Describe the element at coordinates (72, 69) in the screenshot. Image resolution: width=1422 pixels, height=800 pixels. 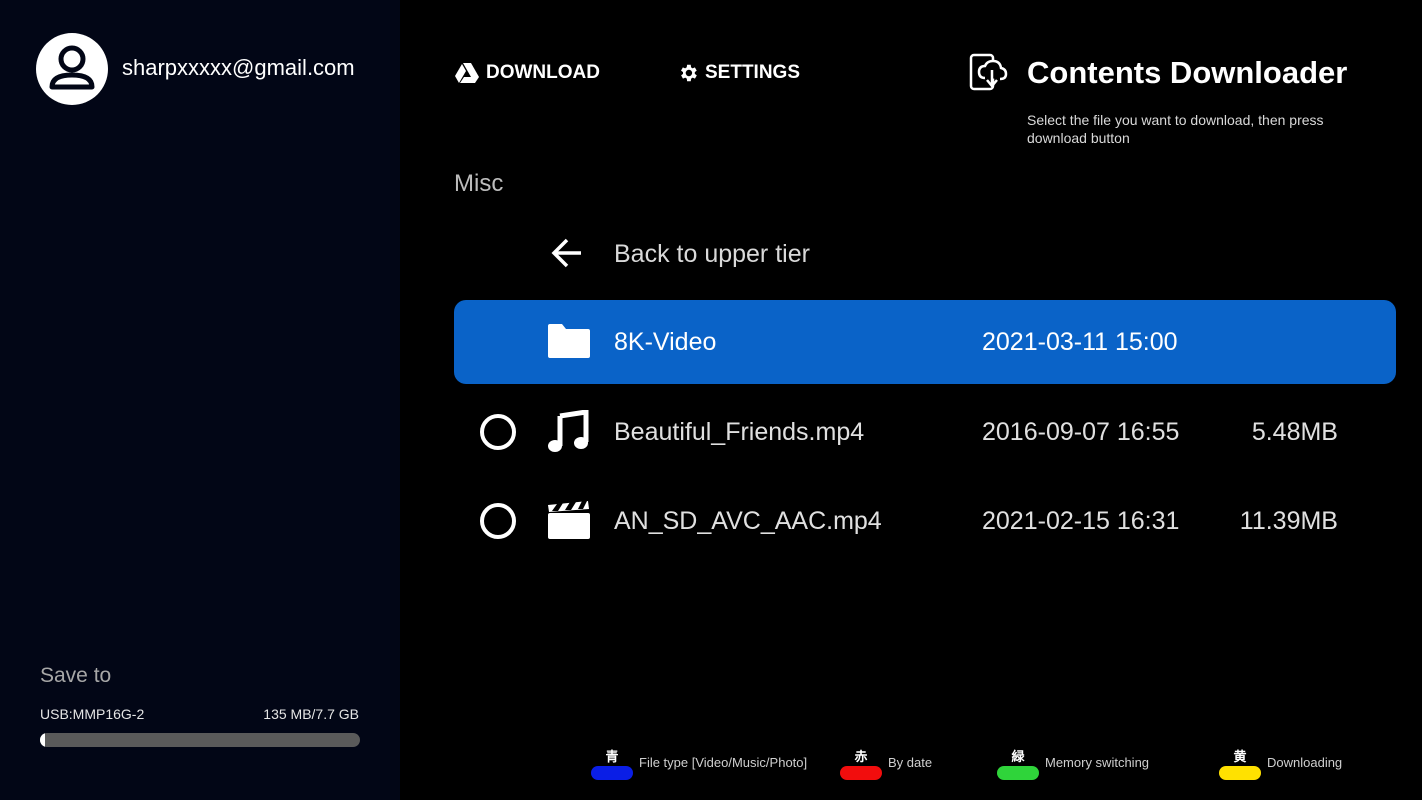
I see `account-avatar-icon` at that location.